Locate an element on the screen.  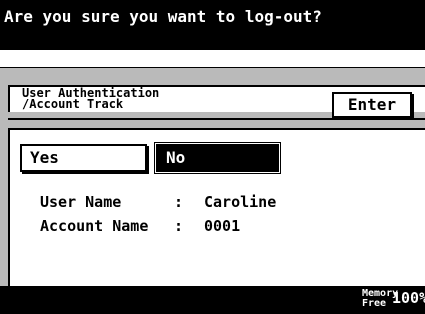
no-button: No is located at coordinates (217, 158).